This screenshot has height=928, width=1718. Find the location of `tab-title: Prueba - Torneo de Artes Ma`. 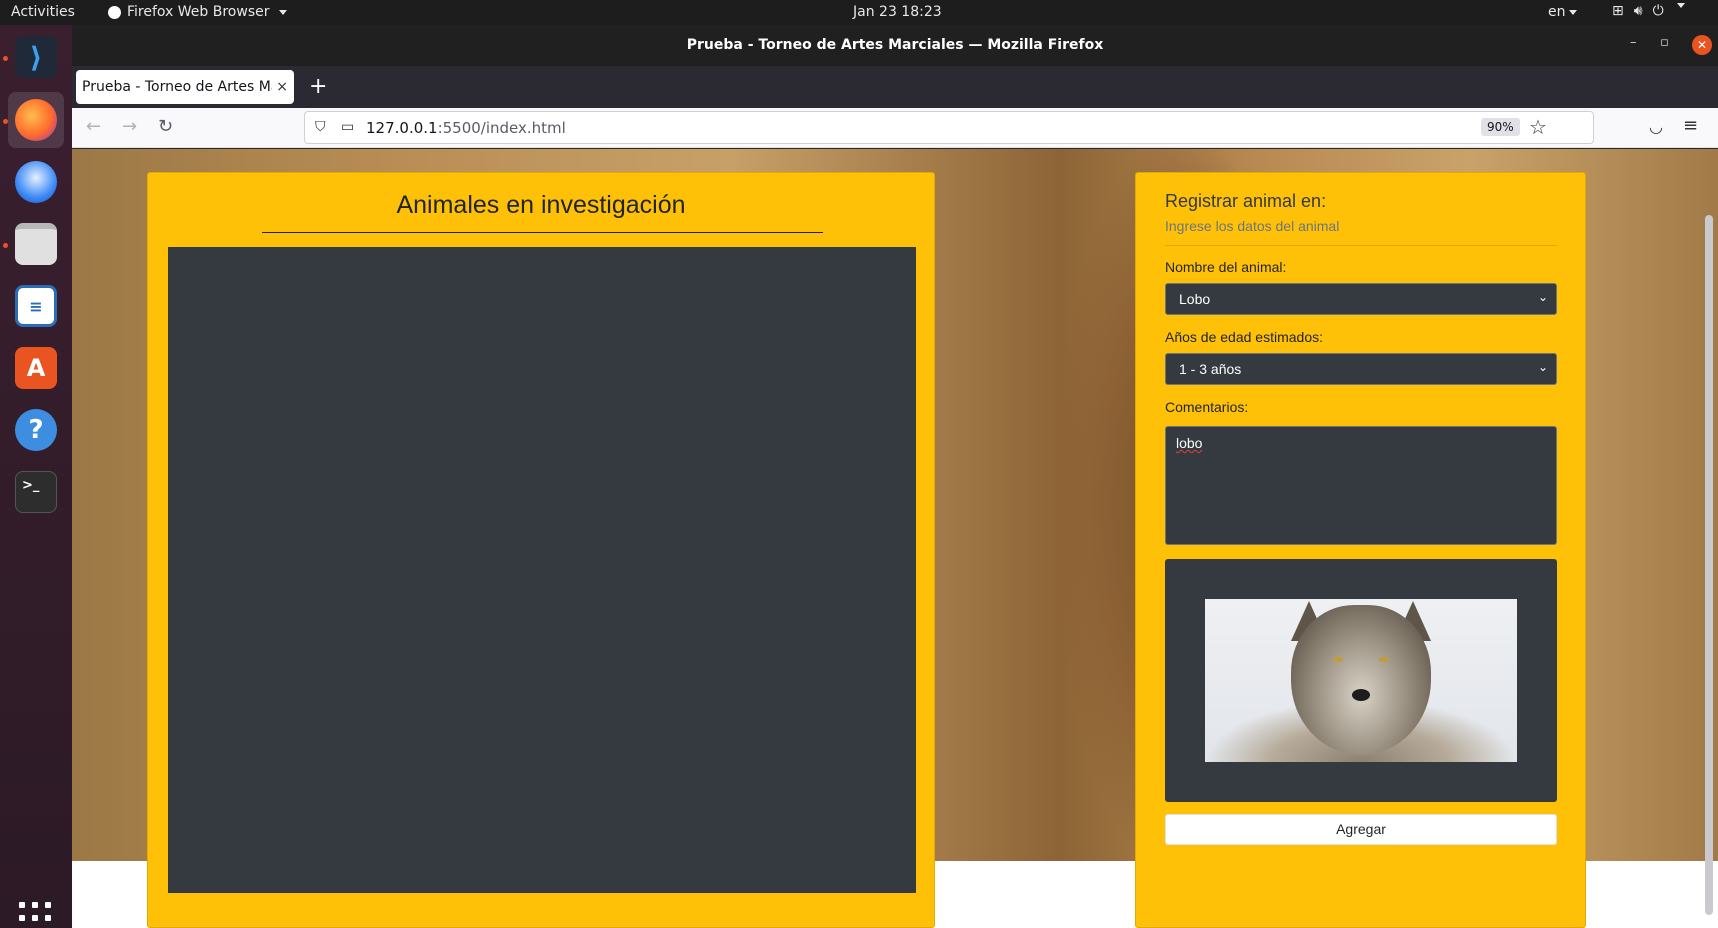

tab-title: Prueba - Torneo de Artes Ma is located at coordinates (177, 87).